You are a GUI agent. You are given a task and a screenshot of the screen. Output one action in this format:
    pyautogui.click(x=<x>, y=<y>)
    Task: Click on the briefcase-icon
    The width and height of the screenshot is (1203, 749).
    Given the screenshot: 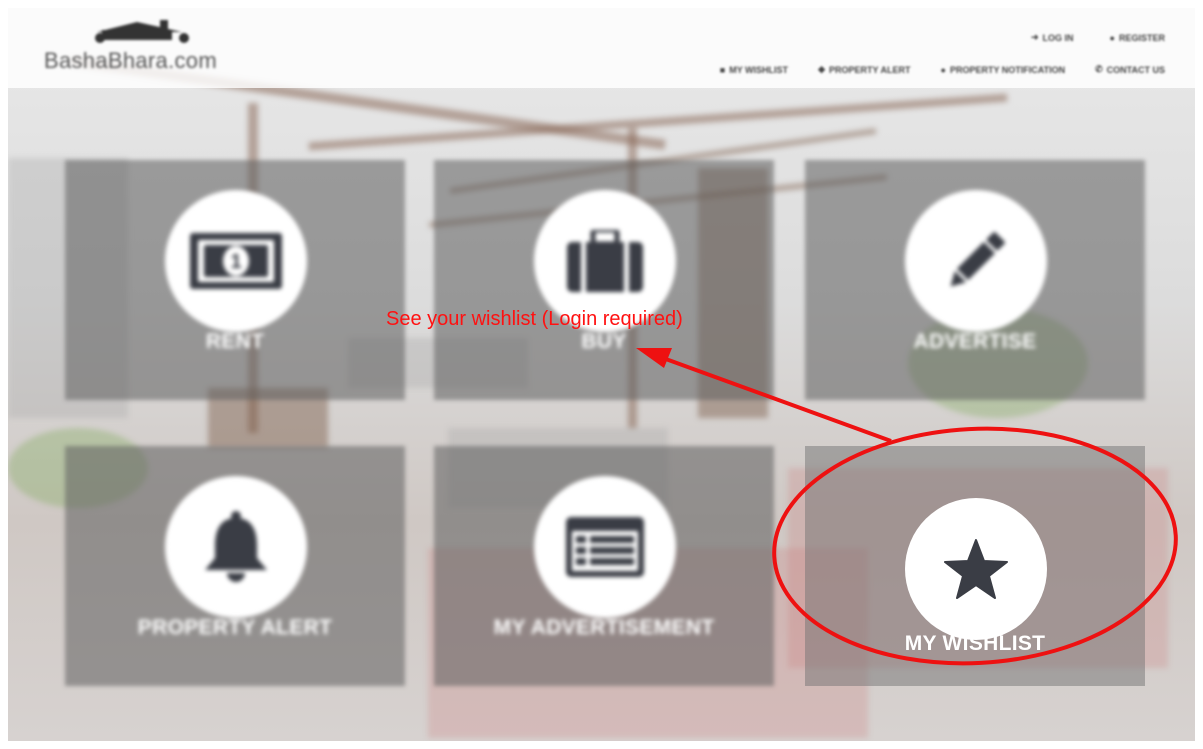 What is the action you would take?
    pyautogui.click(x=605, y=261)
    